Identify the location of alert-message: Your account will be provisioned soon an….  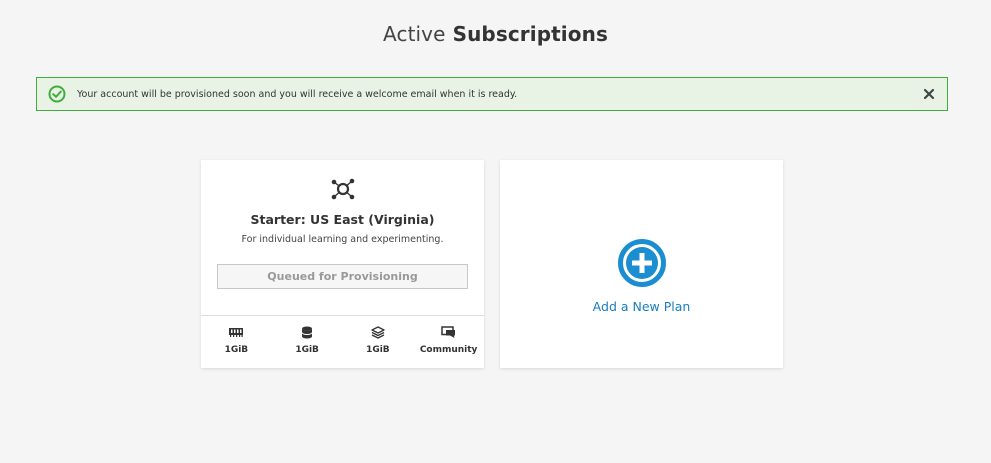
(297, 94).